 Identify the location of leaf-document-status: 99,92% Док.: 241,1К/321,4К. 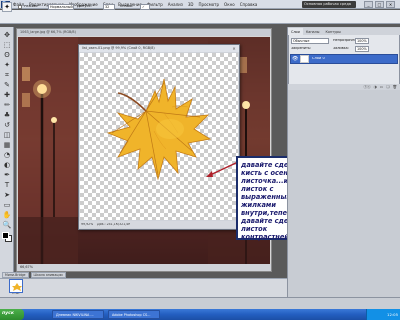
(159, 224).